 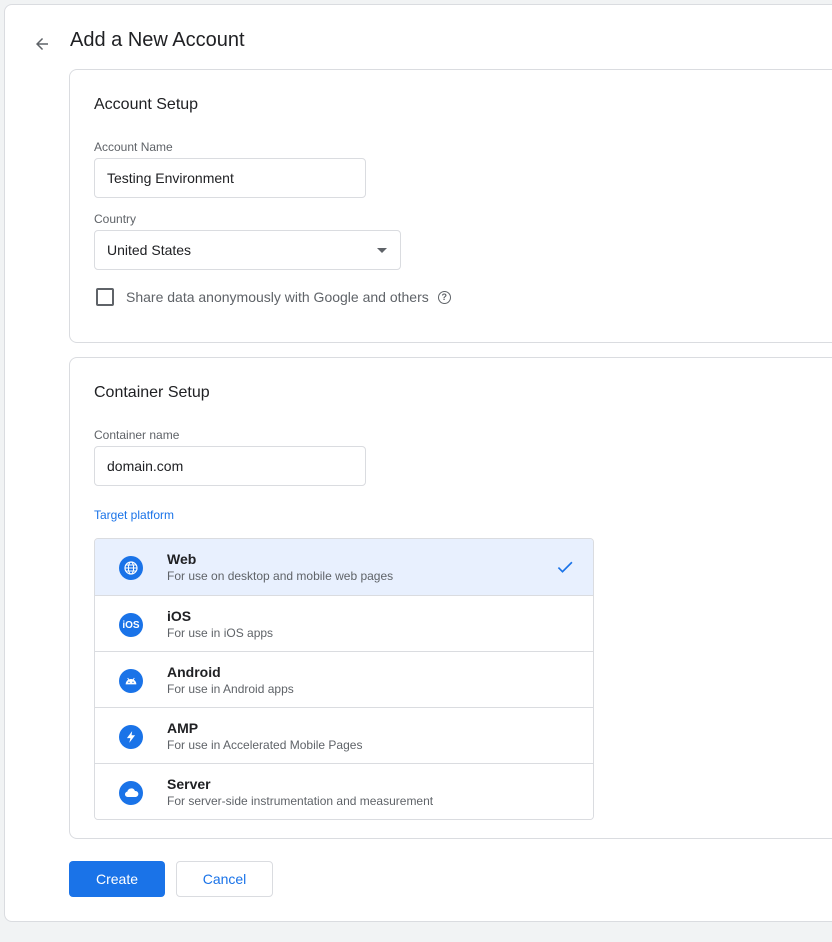 What do you see at coordinates (189, 784) in the screenshot?
I see `platform-name: Server` at bounding box center [189, 784].